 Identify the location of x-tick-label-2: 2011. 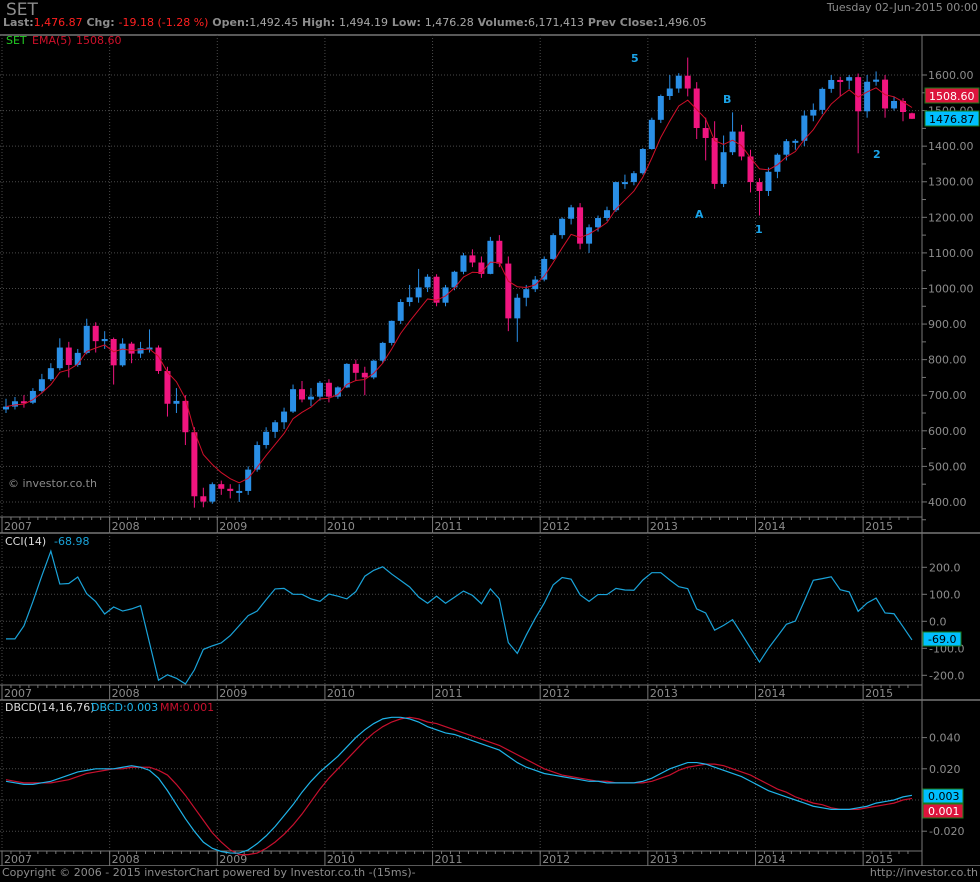
(449, 859).